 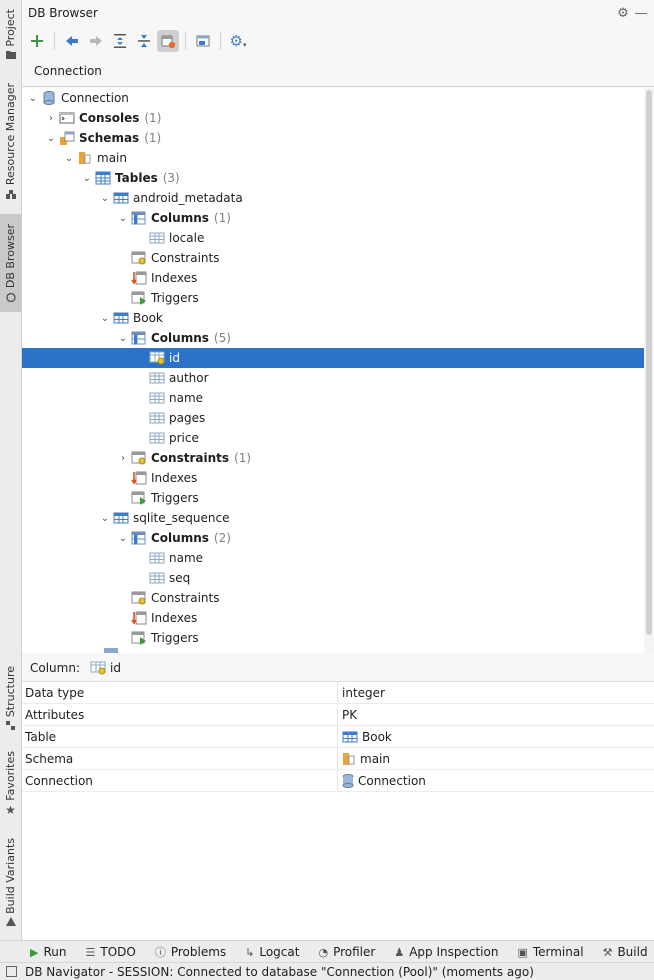 What do you see at coordinates (550, 952) in the screenshot?
I see `tab-terminal: ▣ Terminal` at bounding box center [550, 952].